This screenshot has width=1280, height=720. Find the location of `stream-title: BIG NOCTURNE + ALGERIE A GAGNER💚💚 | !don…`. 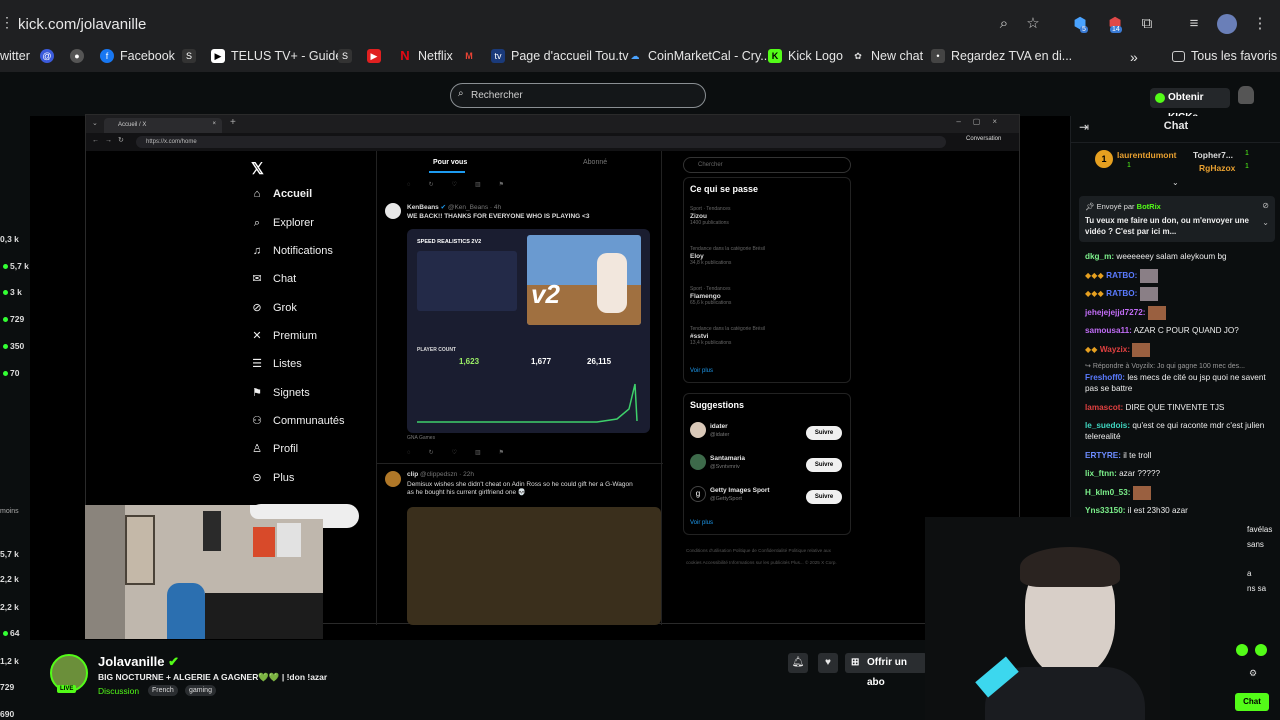

stream-title: BIG NOCTURNE + ALGERIE A GAGNER💚💚 | !don… is located at coordinates (213, 677).